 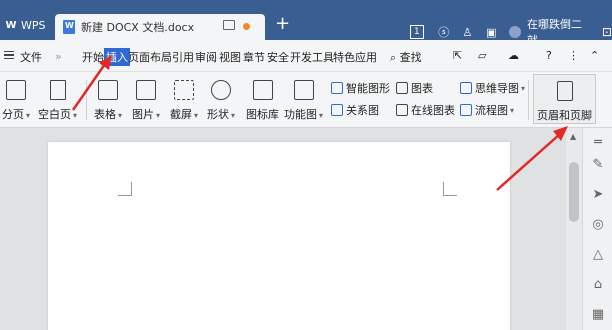 What do you see at coordinates (9, 55) in the screenshot?
I see `hamburger-icon` at bounding box center [9, 55].